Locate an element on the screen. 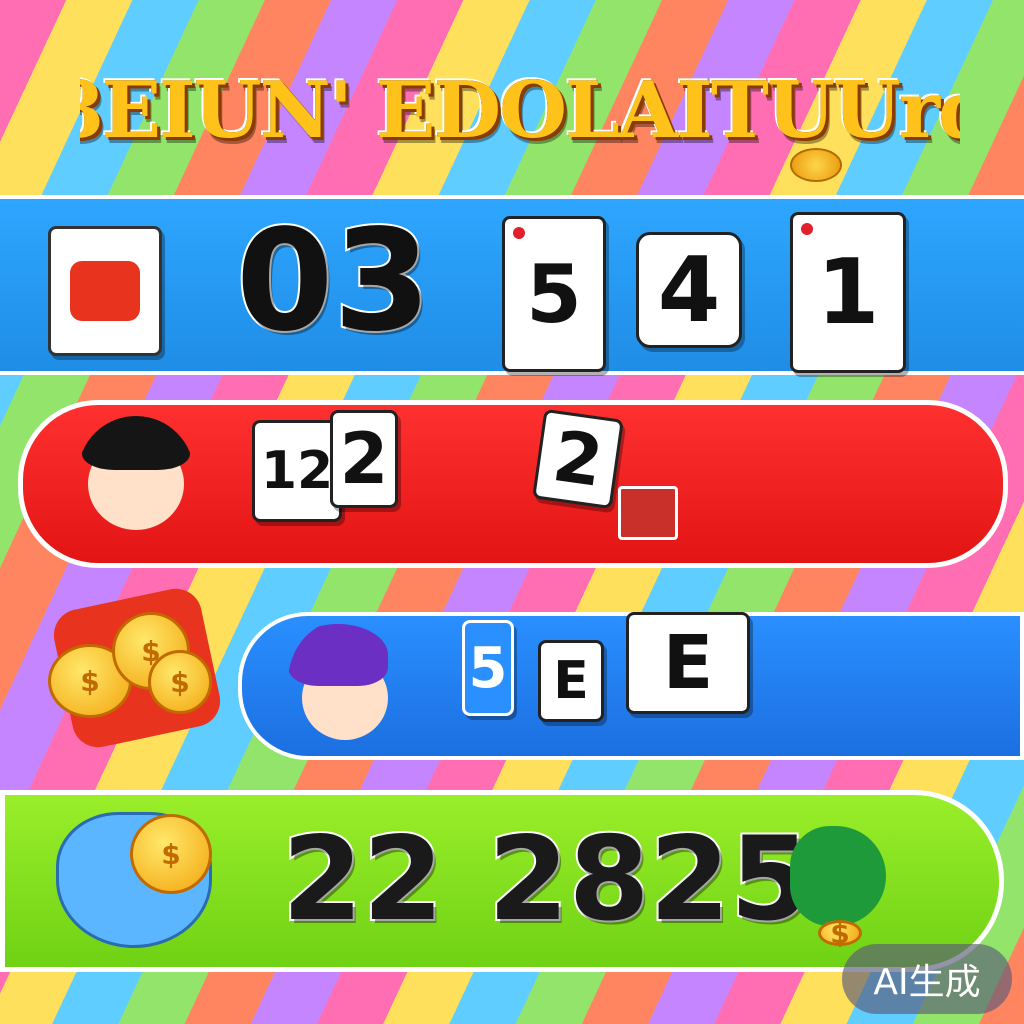 The width and height of the screenshot is (1024, 1024). row-1-card-3-value: 1 is located at coordinates (848, 292).